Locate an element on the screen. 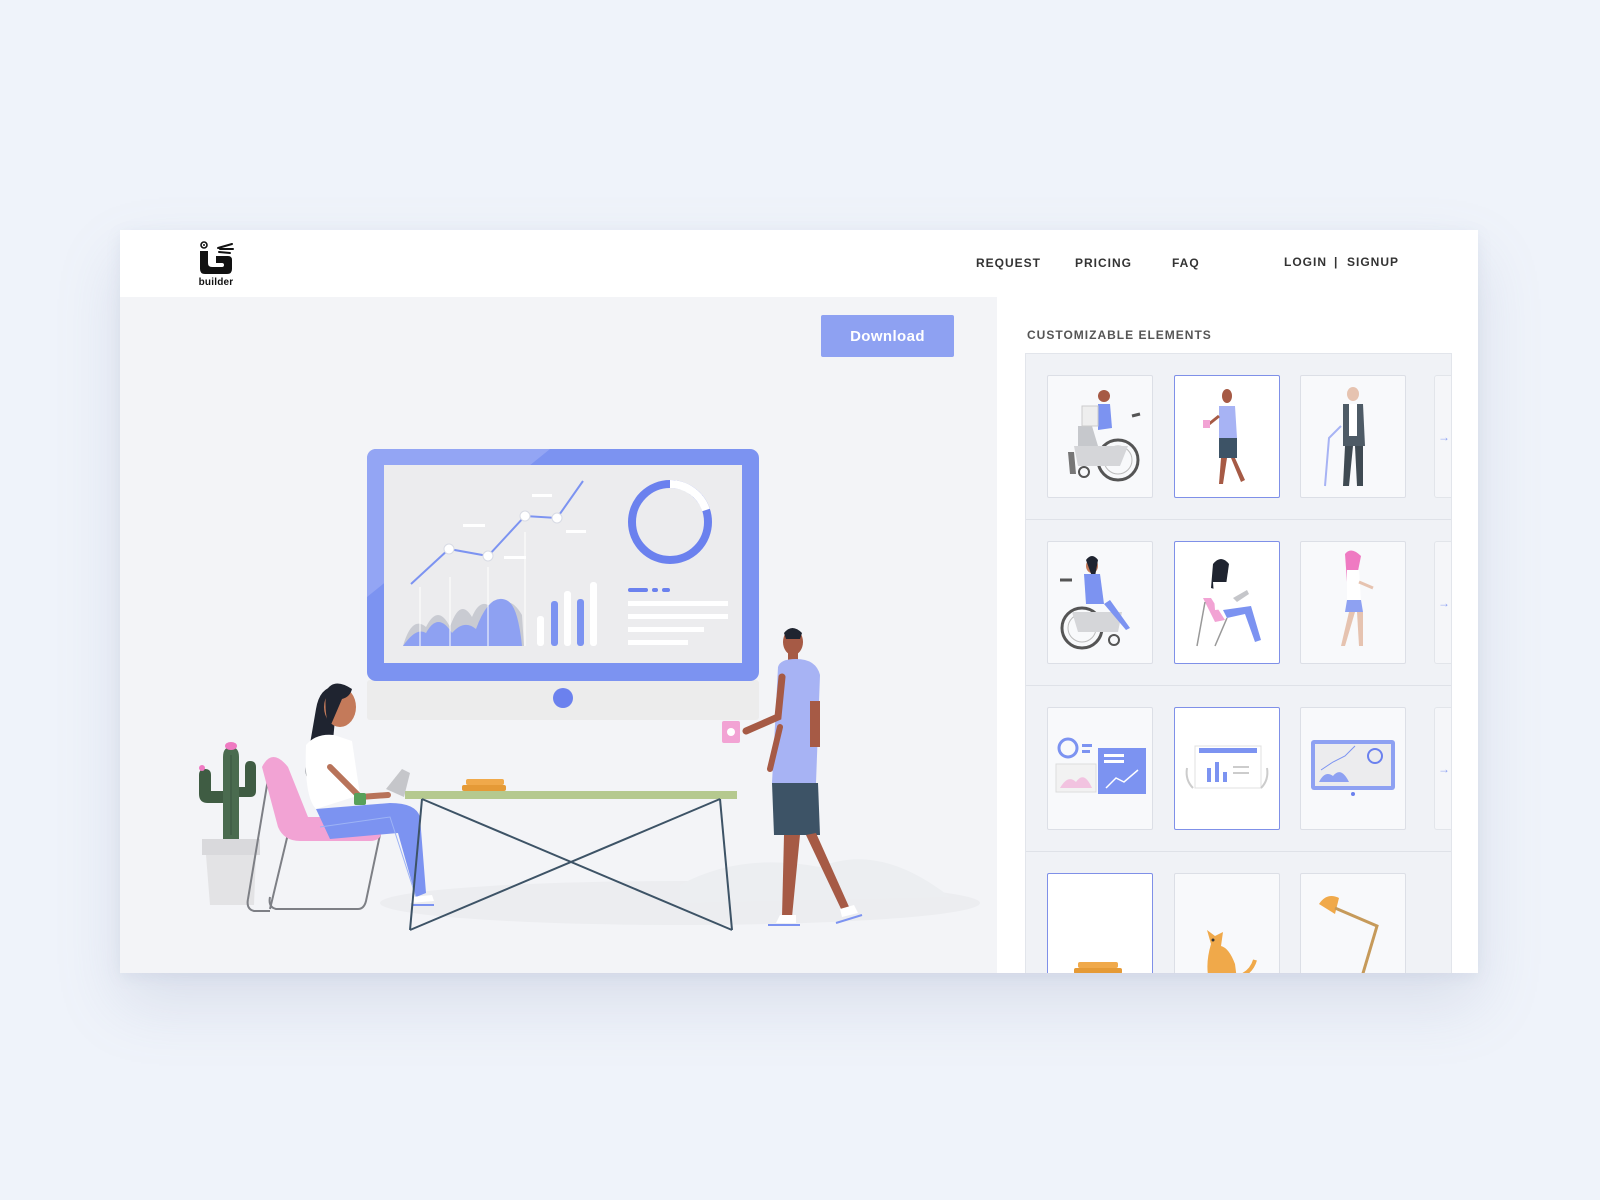 Image resolution: width=1600 pixels, height=1200 pixels. gallery-row-objects is located at coordinates (1238, 912).